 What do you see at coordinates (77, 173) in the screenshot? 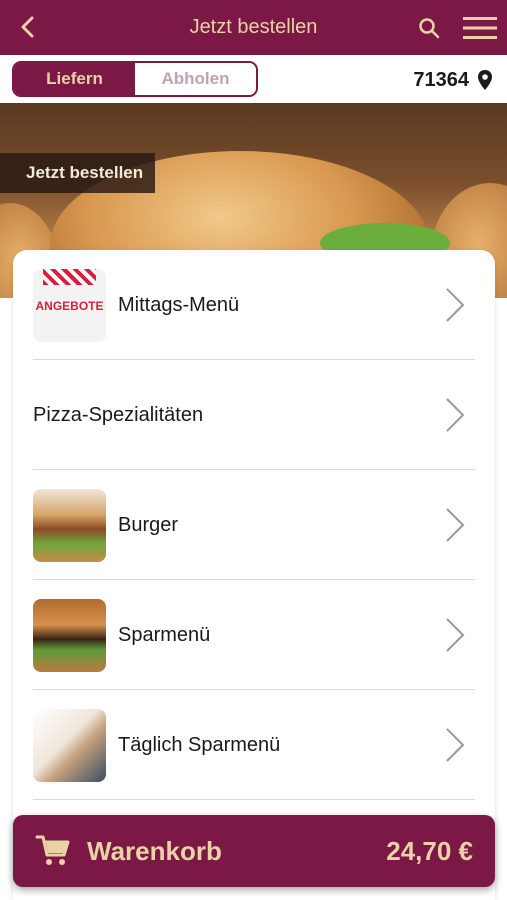
I see `hero-label: Jetzt bestellen` at bounding box center [77, 173].